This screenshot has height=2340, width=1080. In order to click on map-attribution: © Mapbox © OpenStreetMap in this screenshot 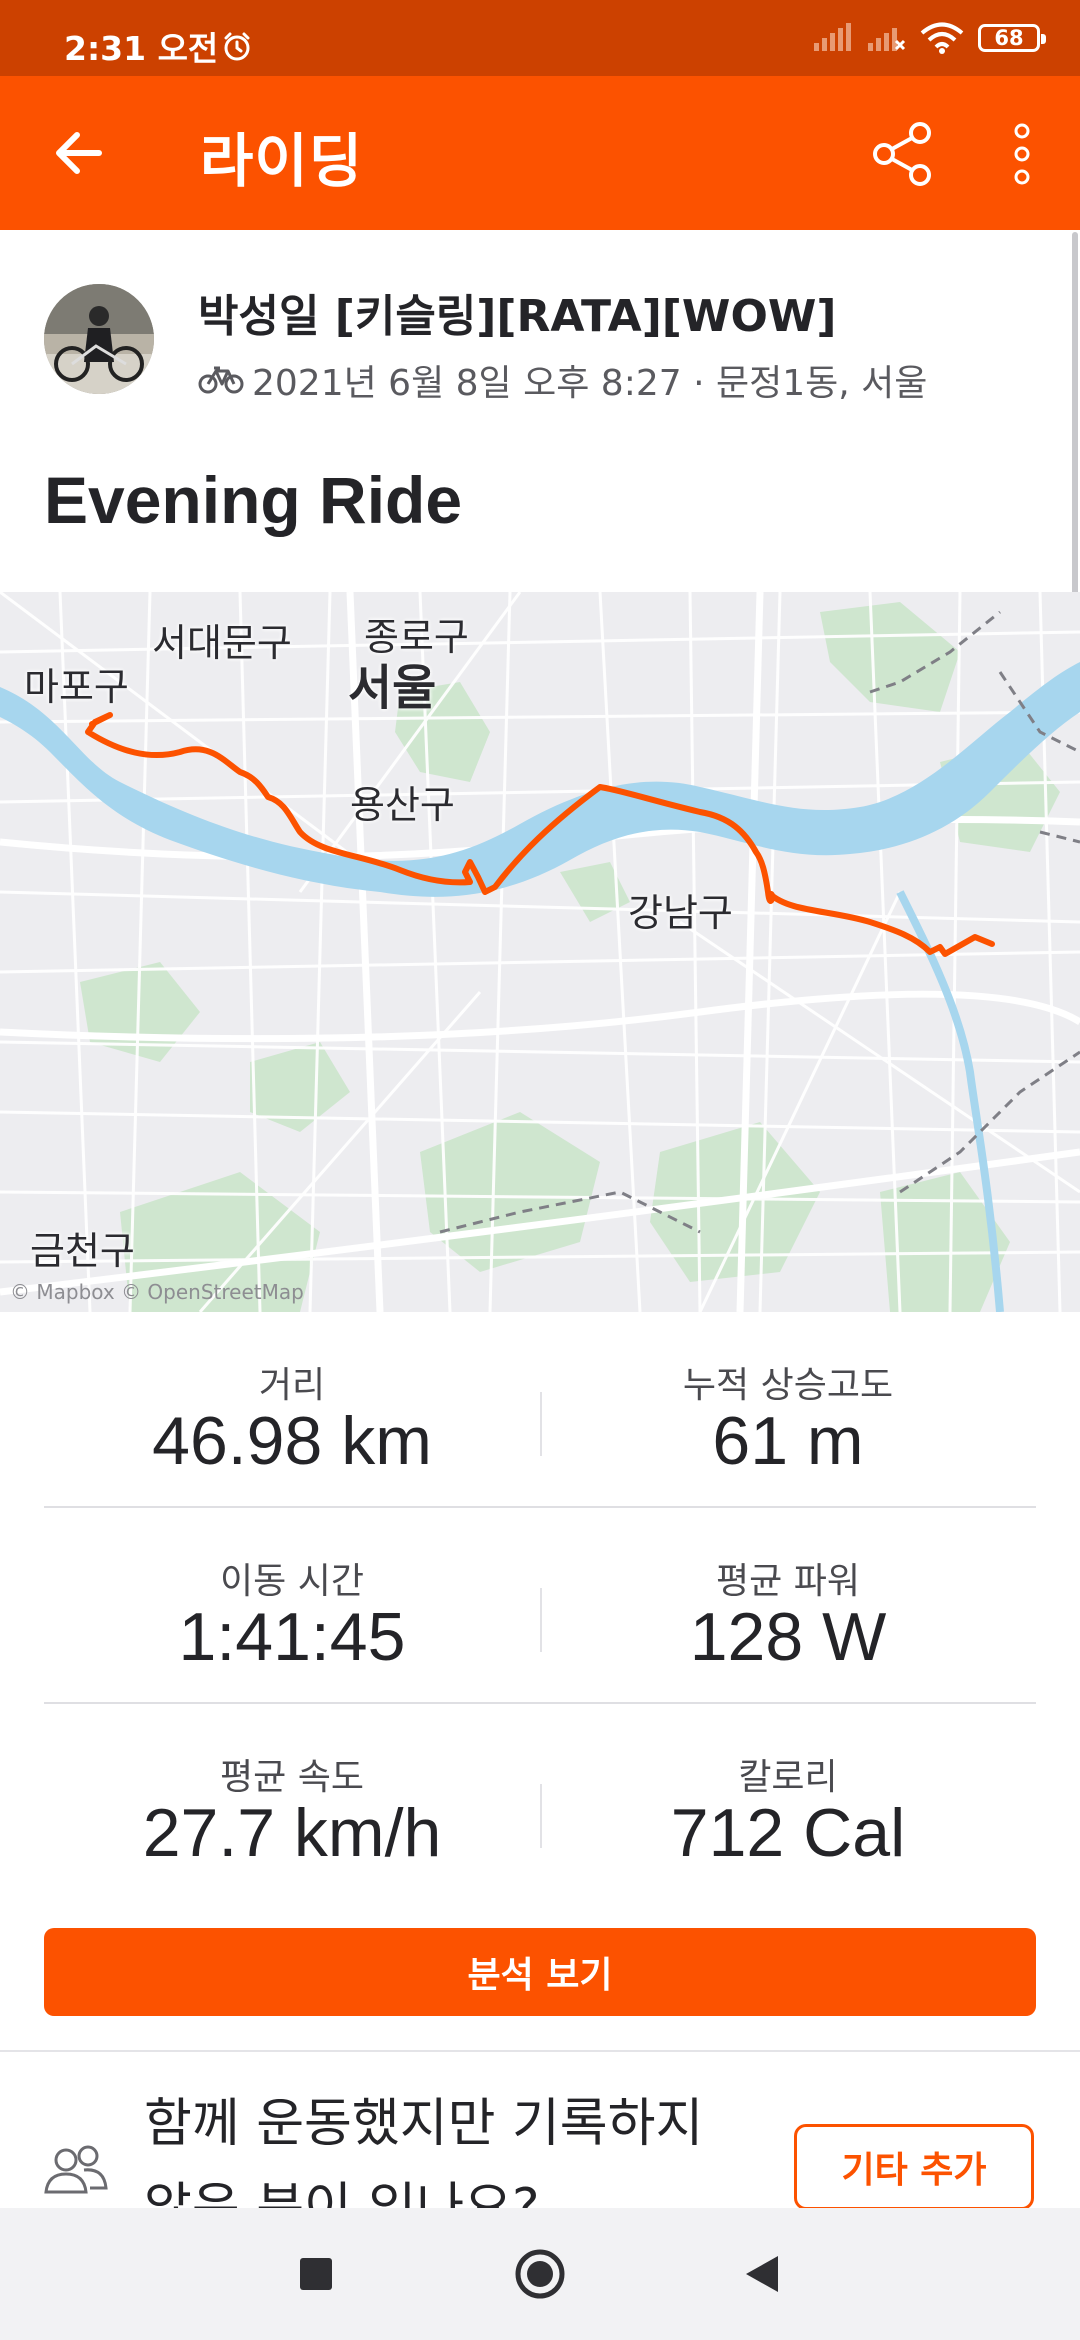, I will do `click(157, 1292)`.